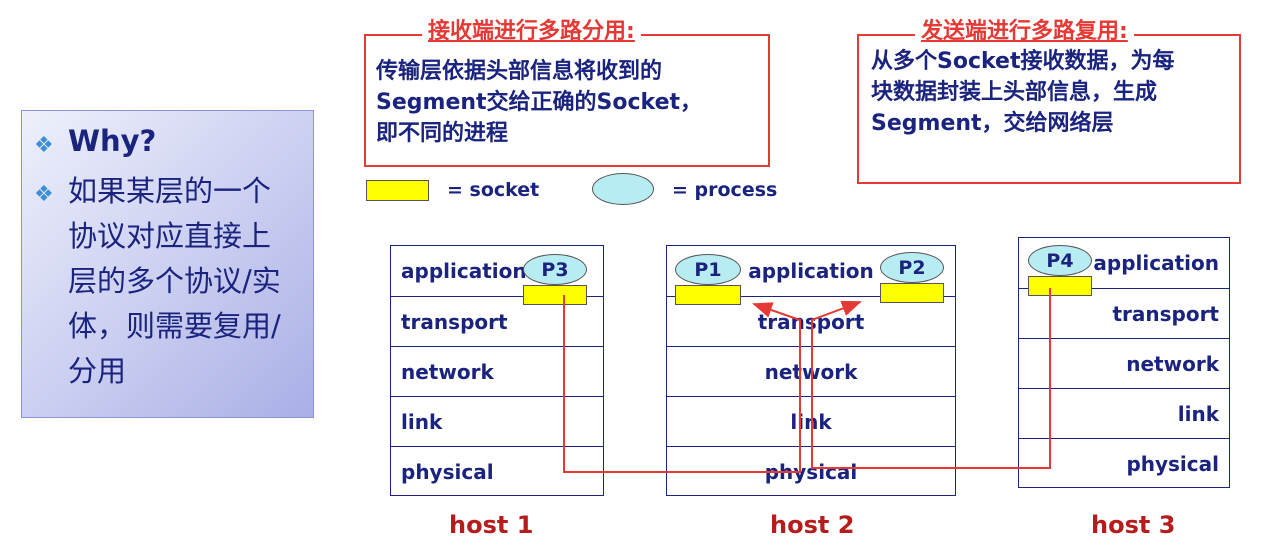 Image resolution: width=1277 pixels, height=559 pixels. What do you see at coordinates (807, 380) in the screenshot?
I see `segment-paths` at bounding box center [807, 380].